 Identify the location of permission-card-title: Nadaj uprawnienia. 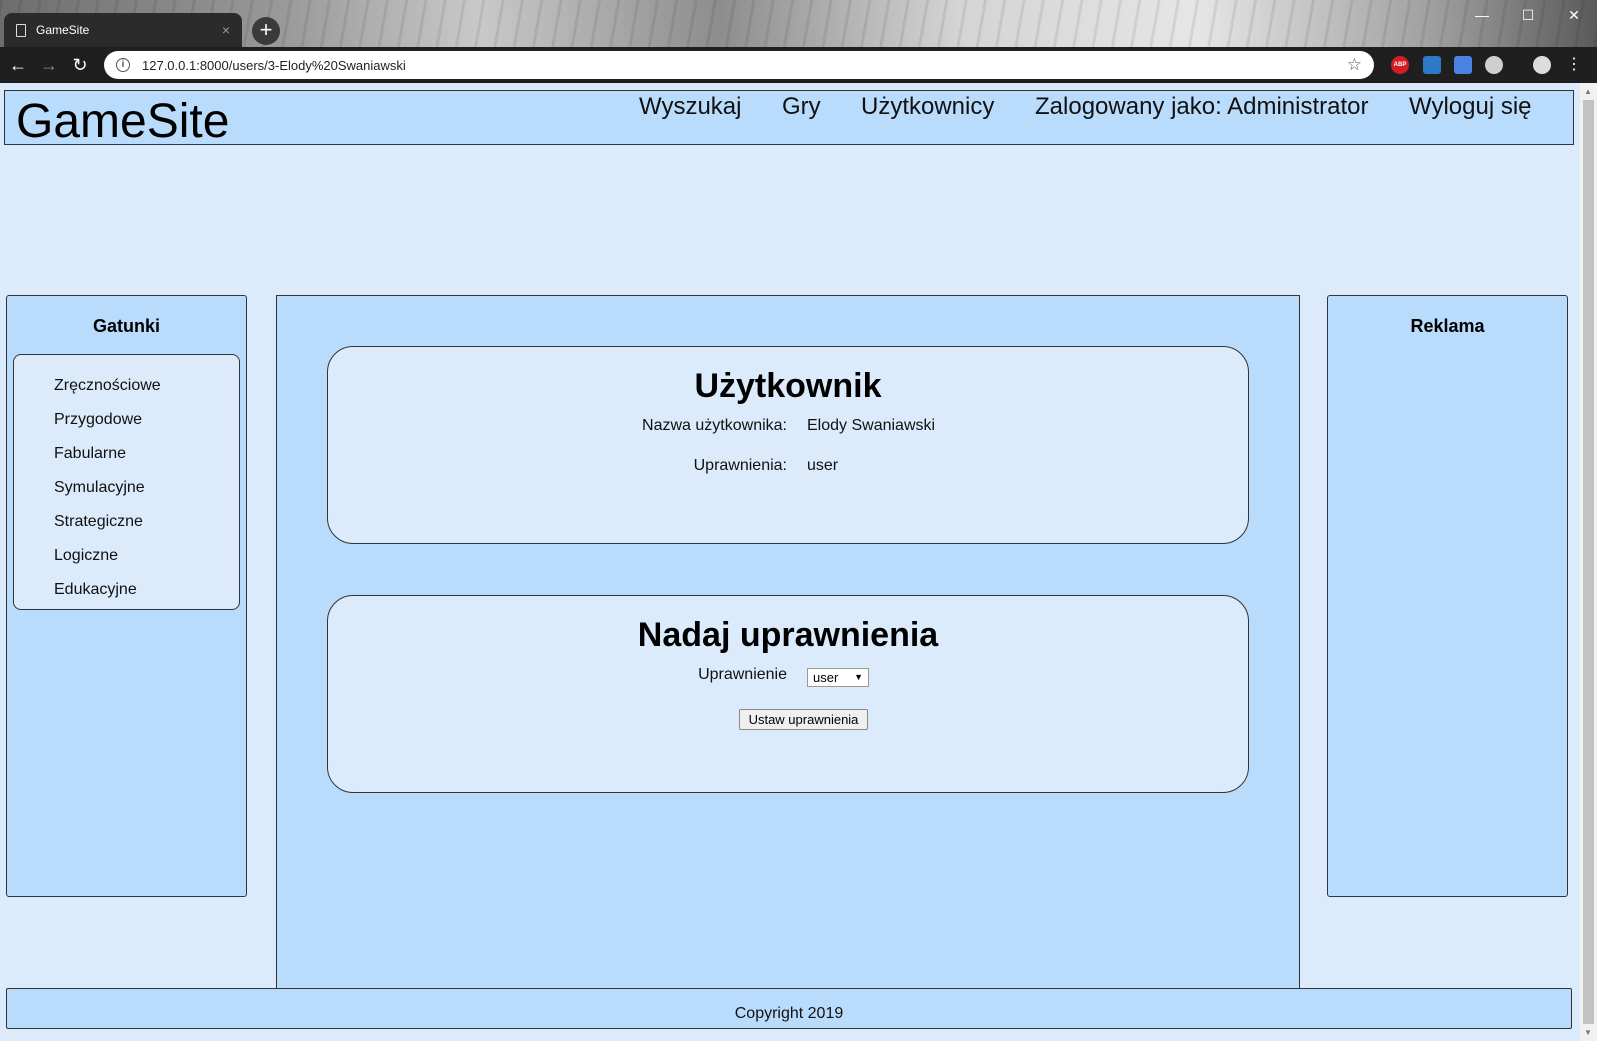
(788, 635).